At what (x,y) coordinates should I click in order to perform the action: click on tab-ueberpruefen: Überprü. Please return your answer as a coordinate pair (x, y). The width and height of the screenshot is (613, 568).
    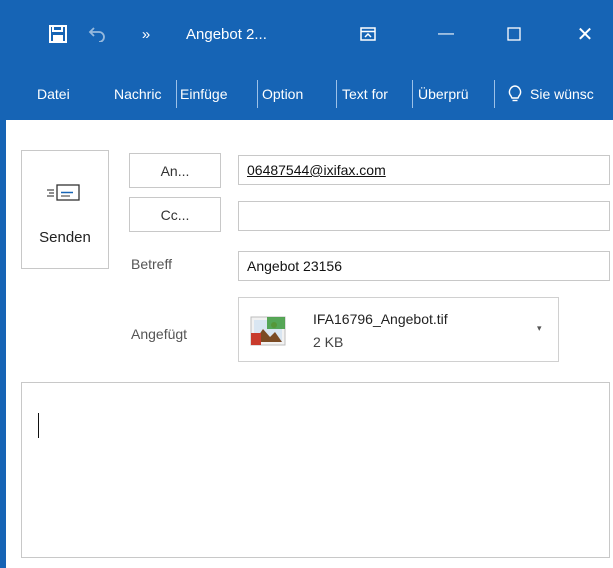
    Looking at the image, I should click on (452, 94).